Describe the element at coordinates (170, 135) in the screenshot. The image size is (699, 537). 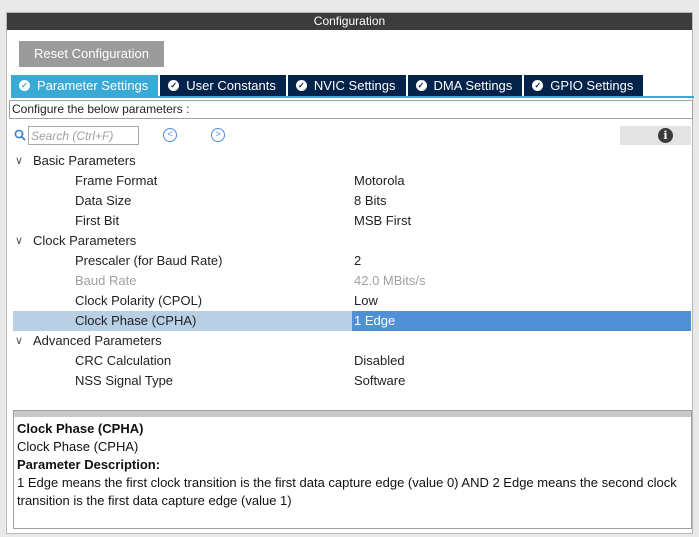
I see `previous-icon: <` at that location.